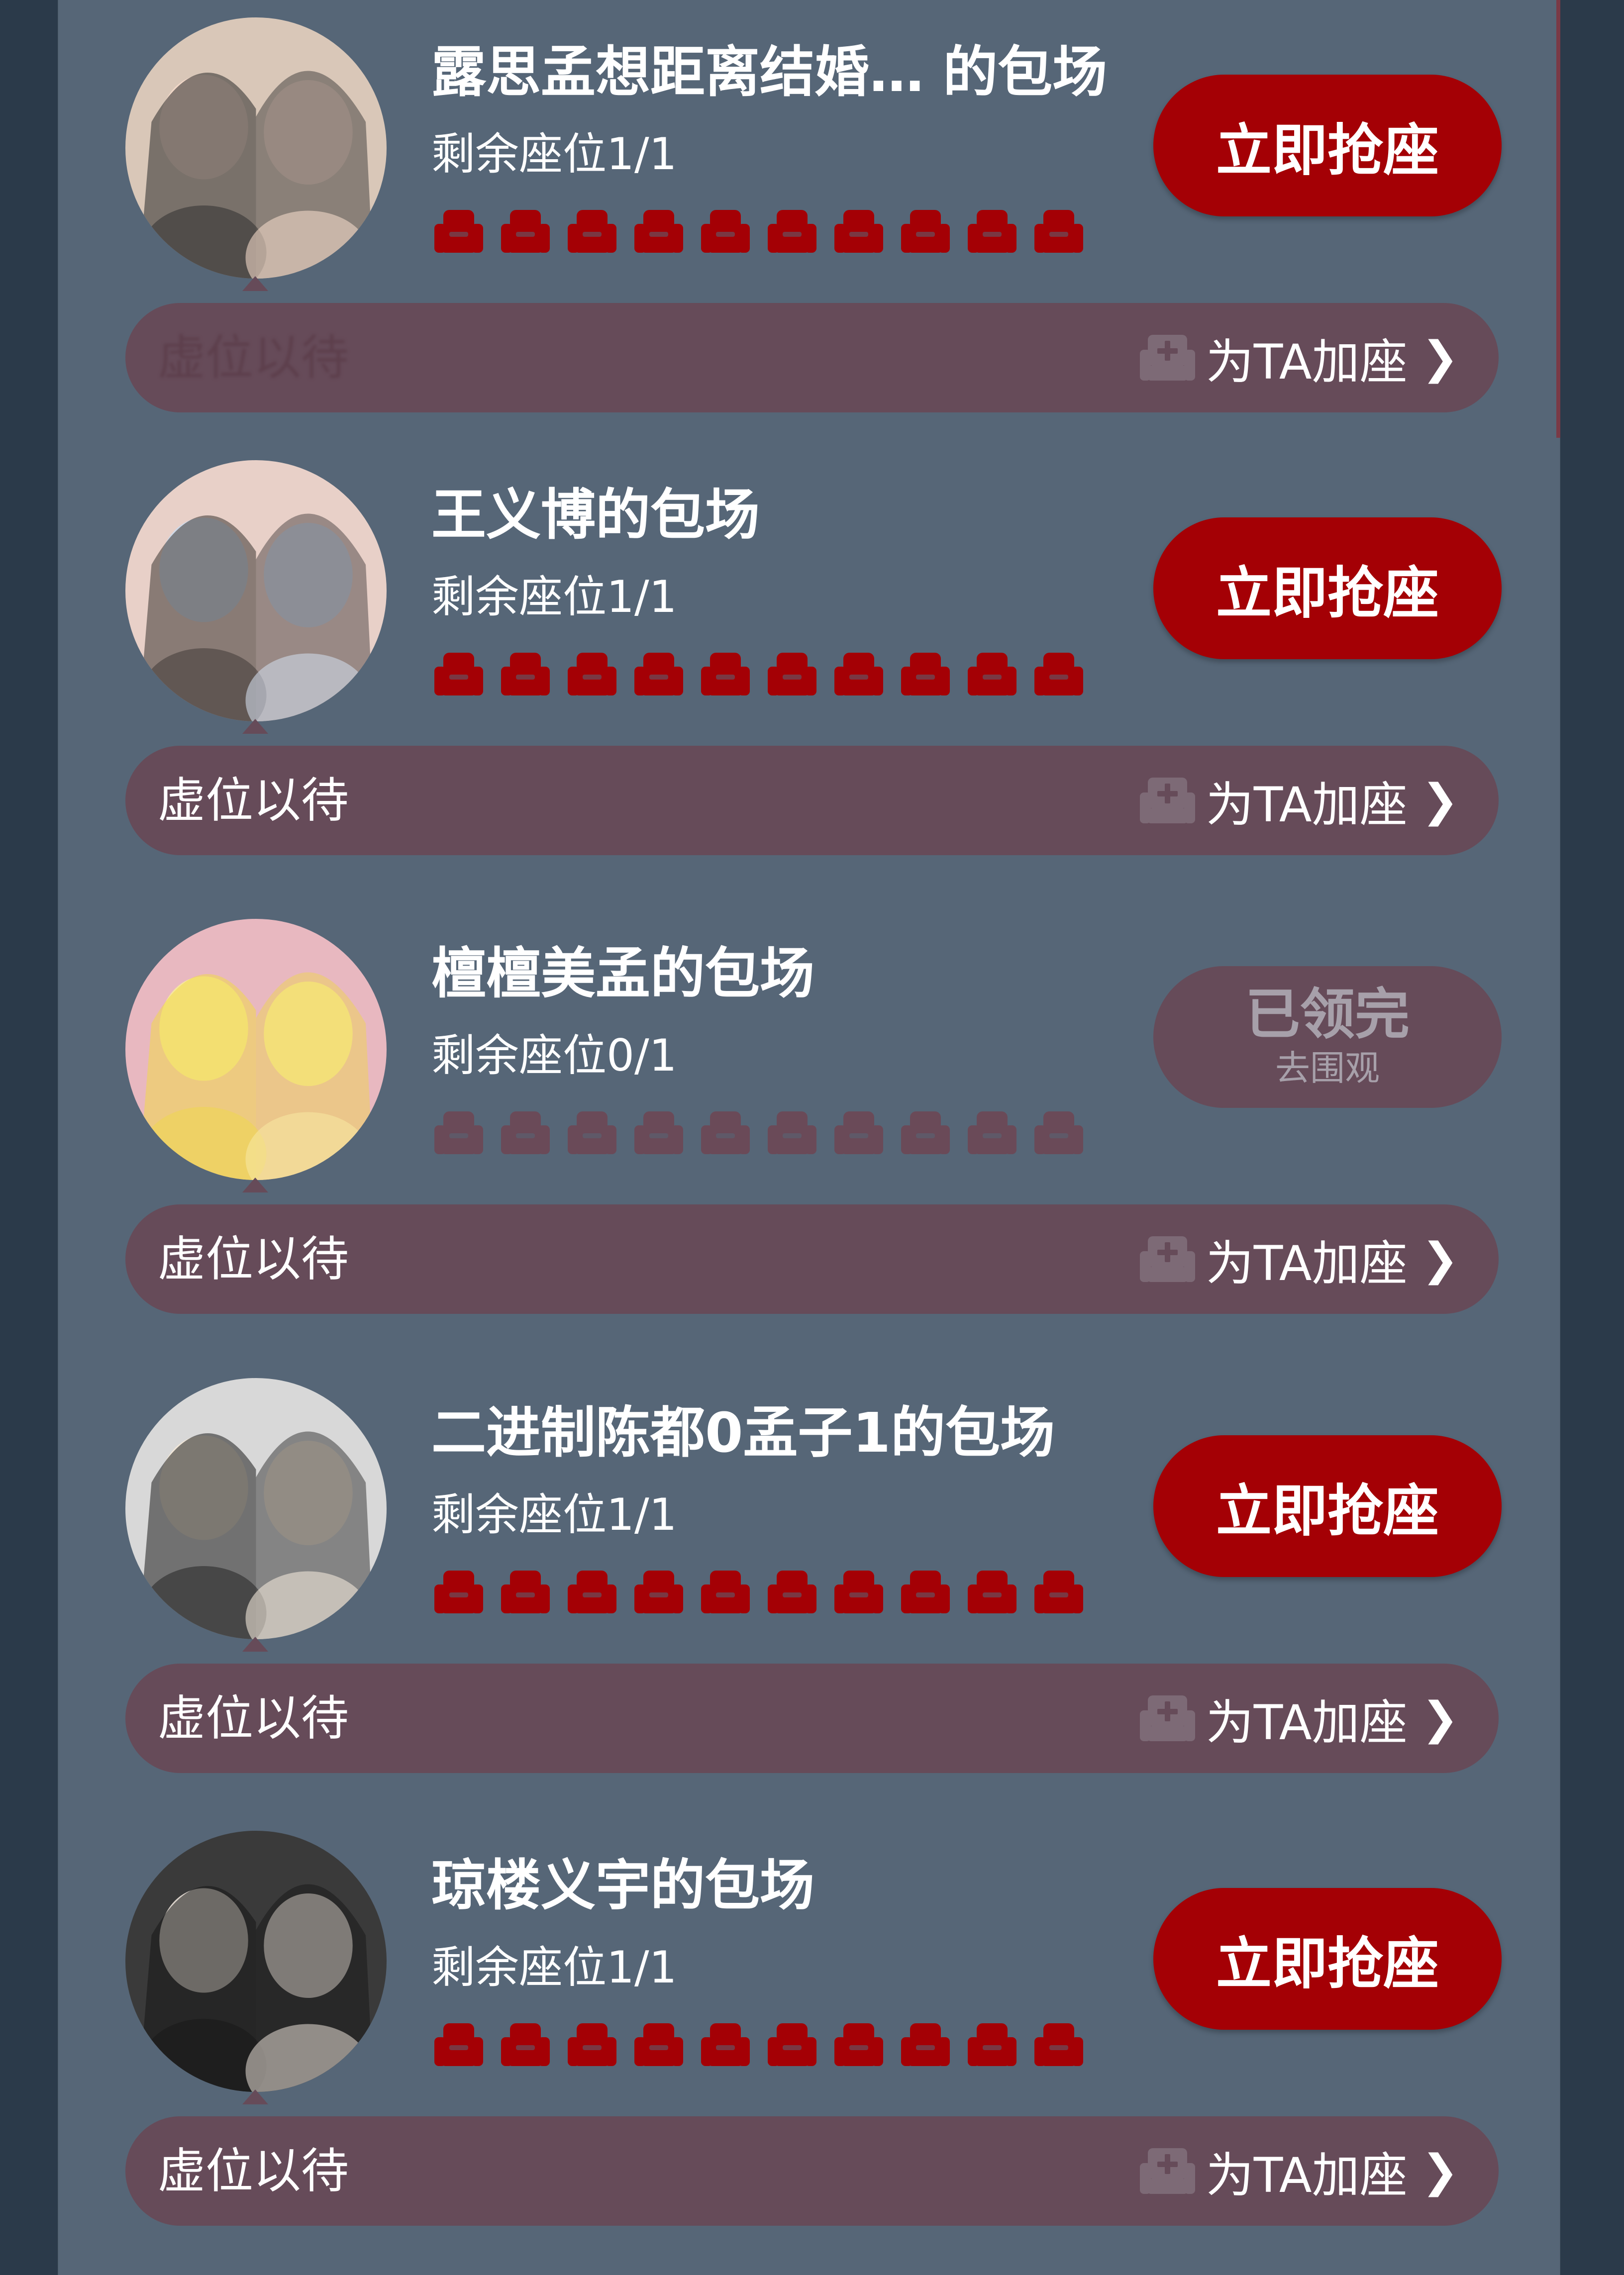 The width and height of the screenshot is (1624, 2275). Describe the element at coordinates (1328, 1037) in the screenshot. I see `claimed-button: 已领完 去围观` at that location.